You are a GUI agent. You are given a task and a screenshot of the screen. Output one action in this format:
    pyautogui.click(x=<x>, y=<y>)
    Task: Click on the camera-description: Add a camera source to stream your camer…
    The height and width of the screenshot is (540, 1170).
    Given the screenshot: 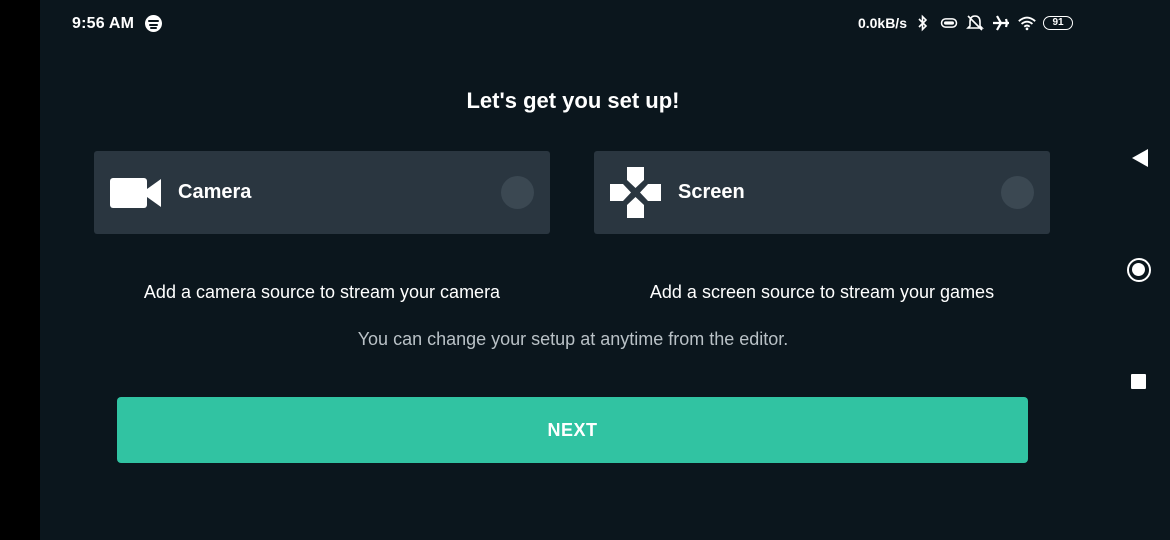 What is the action you would take?
    pyautogui.click(x=322, y=292)
    